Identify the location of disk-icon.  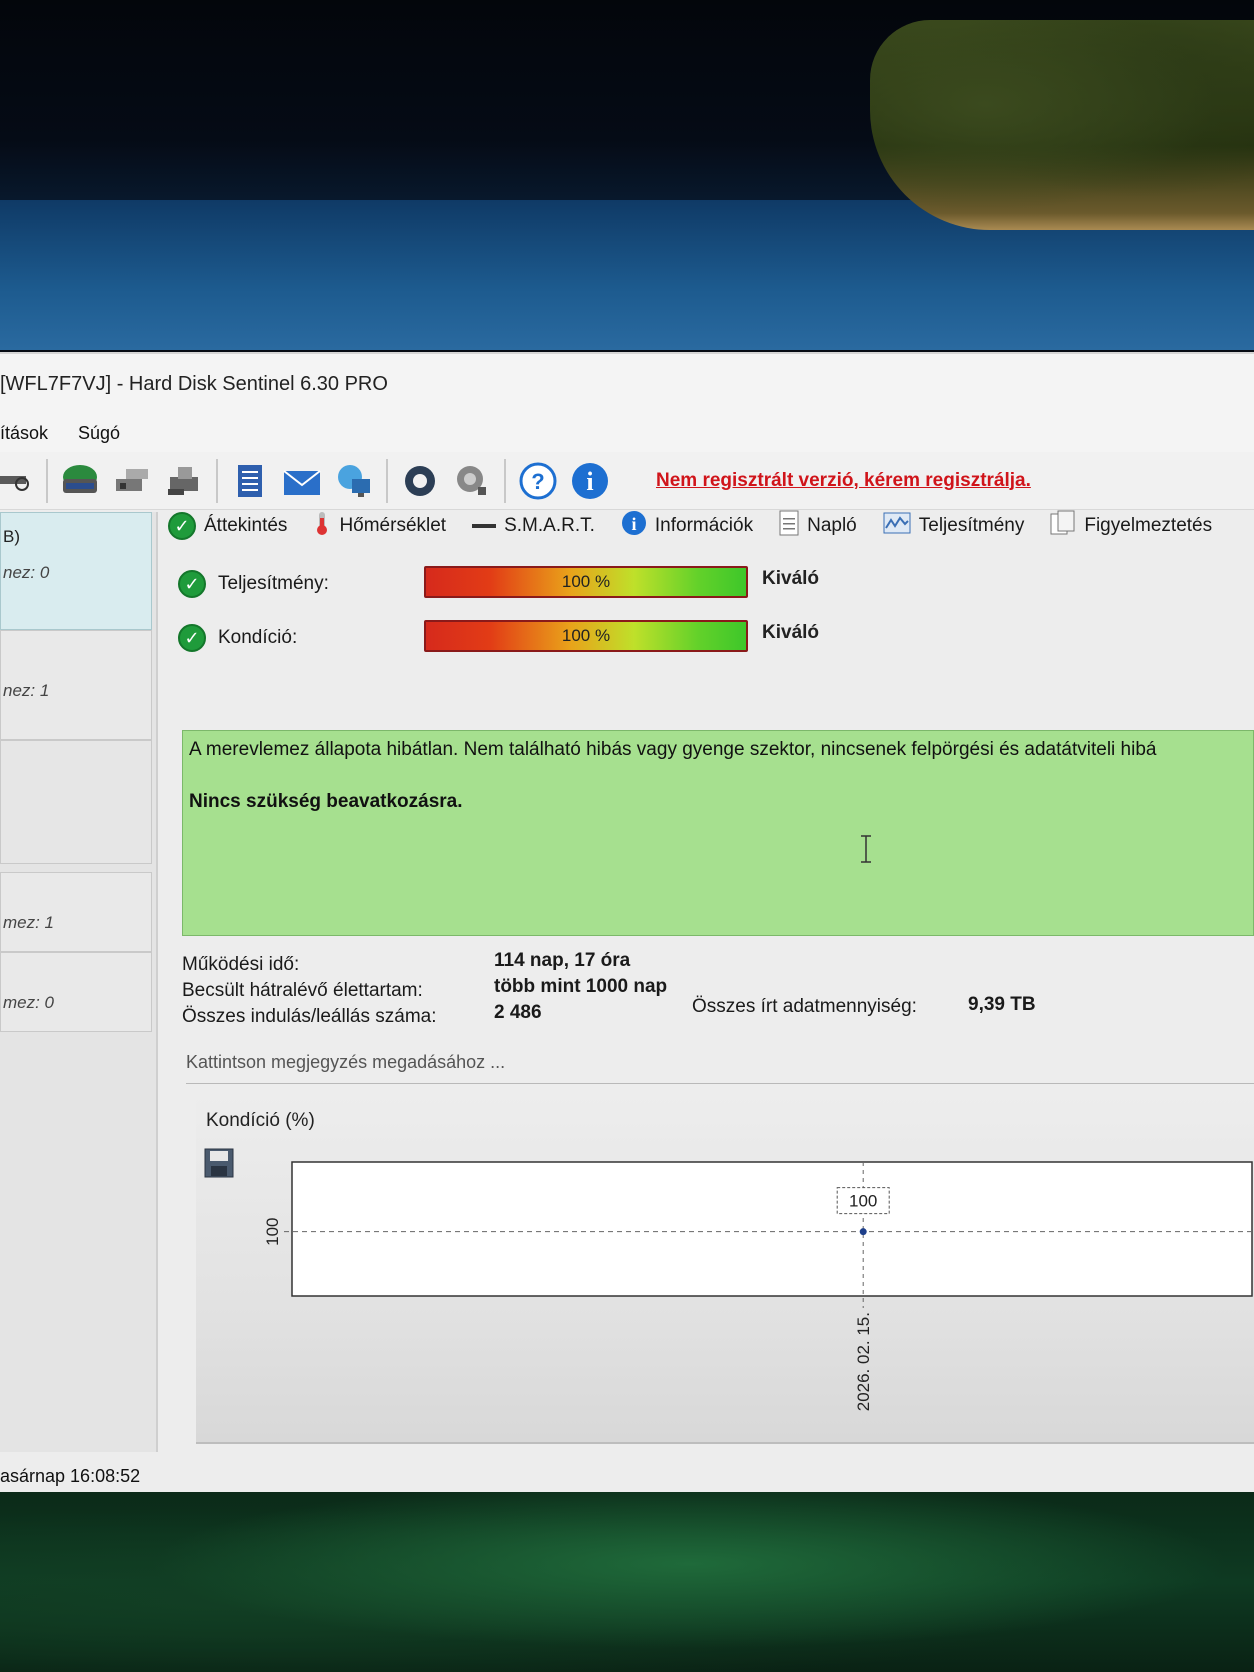
(80, 481).